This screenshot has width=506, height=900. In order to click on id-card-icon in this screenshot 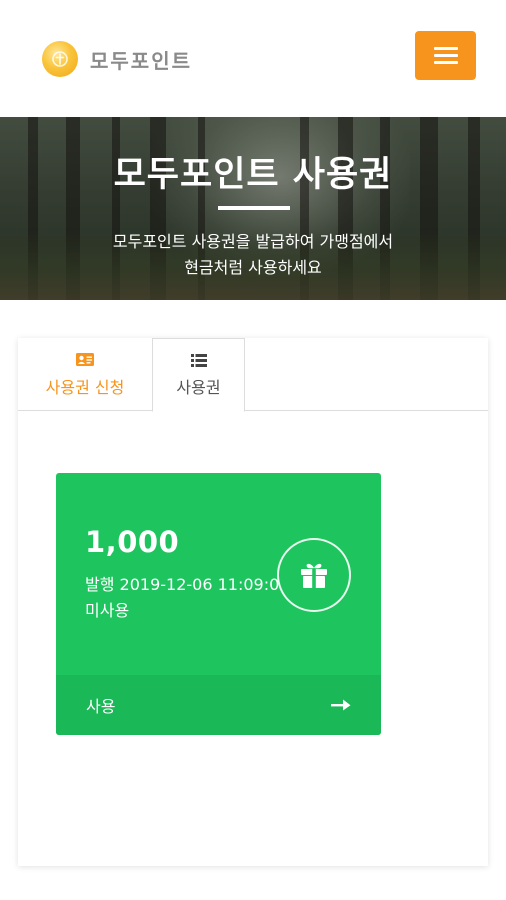, I will do `click(85, 360)`.